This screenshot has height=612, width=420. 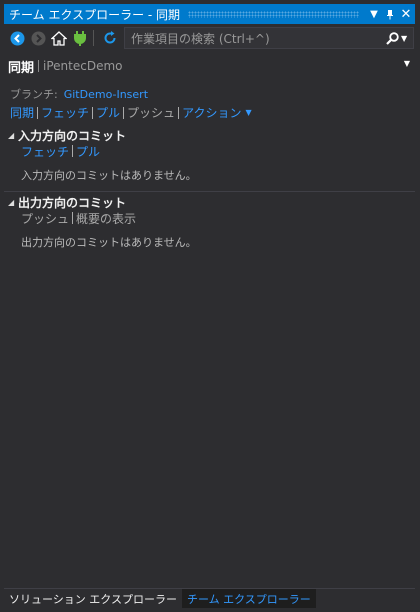 What do you see at coordinates (45, 151) in the screenshot?
I see `incoming-fetch-link: フェッチ` at bounding box center [45, 151].